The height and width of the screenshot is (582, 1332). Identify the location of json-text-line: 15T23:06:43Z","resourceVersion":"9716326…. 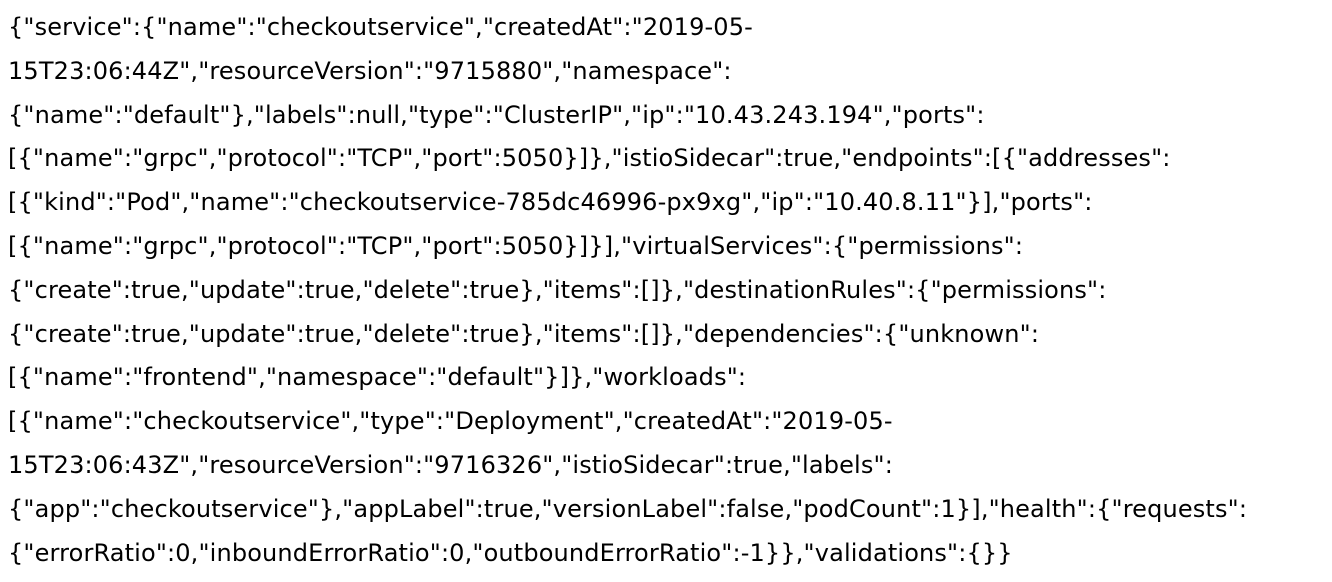
(450, 464).